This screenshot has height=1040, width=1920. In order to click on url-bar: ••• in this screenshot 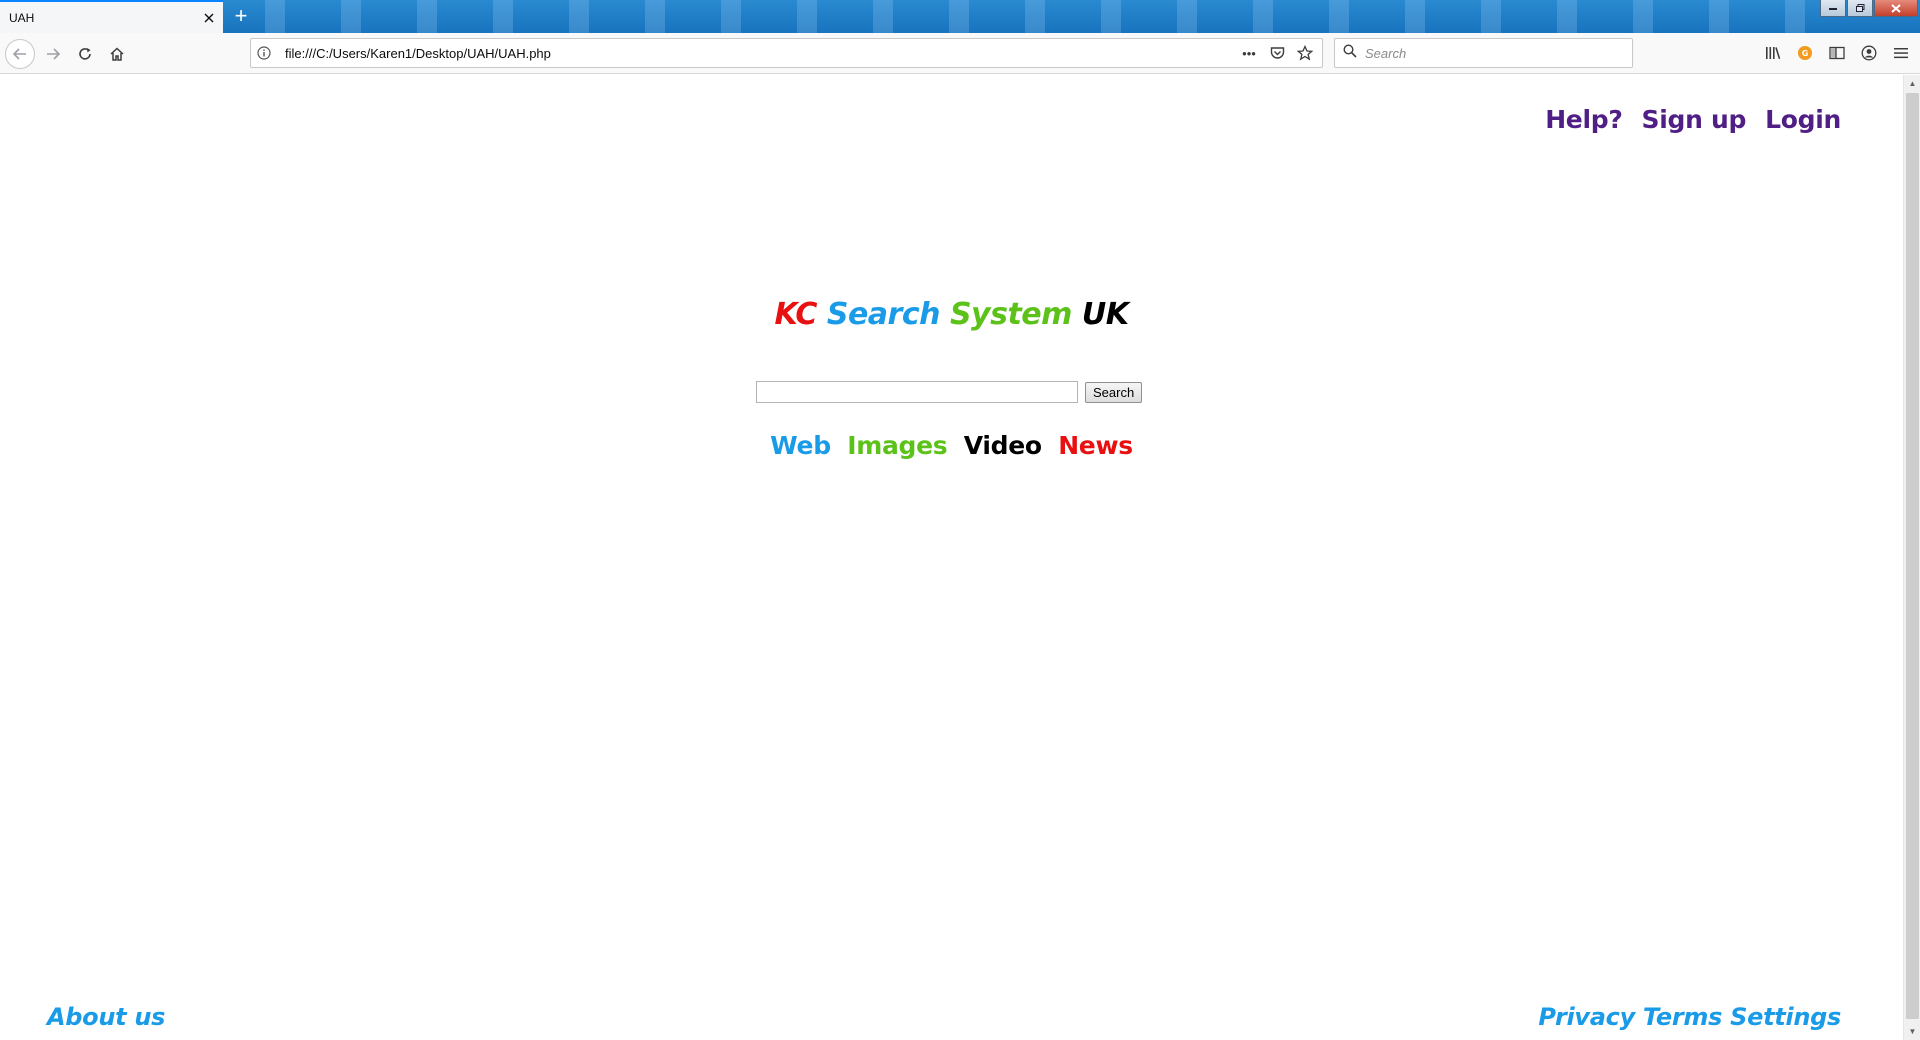, I will do `click(786, 53)`.